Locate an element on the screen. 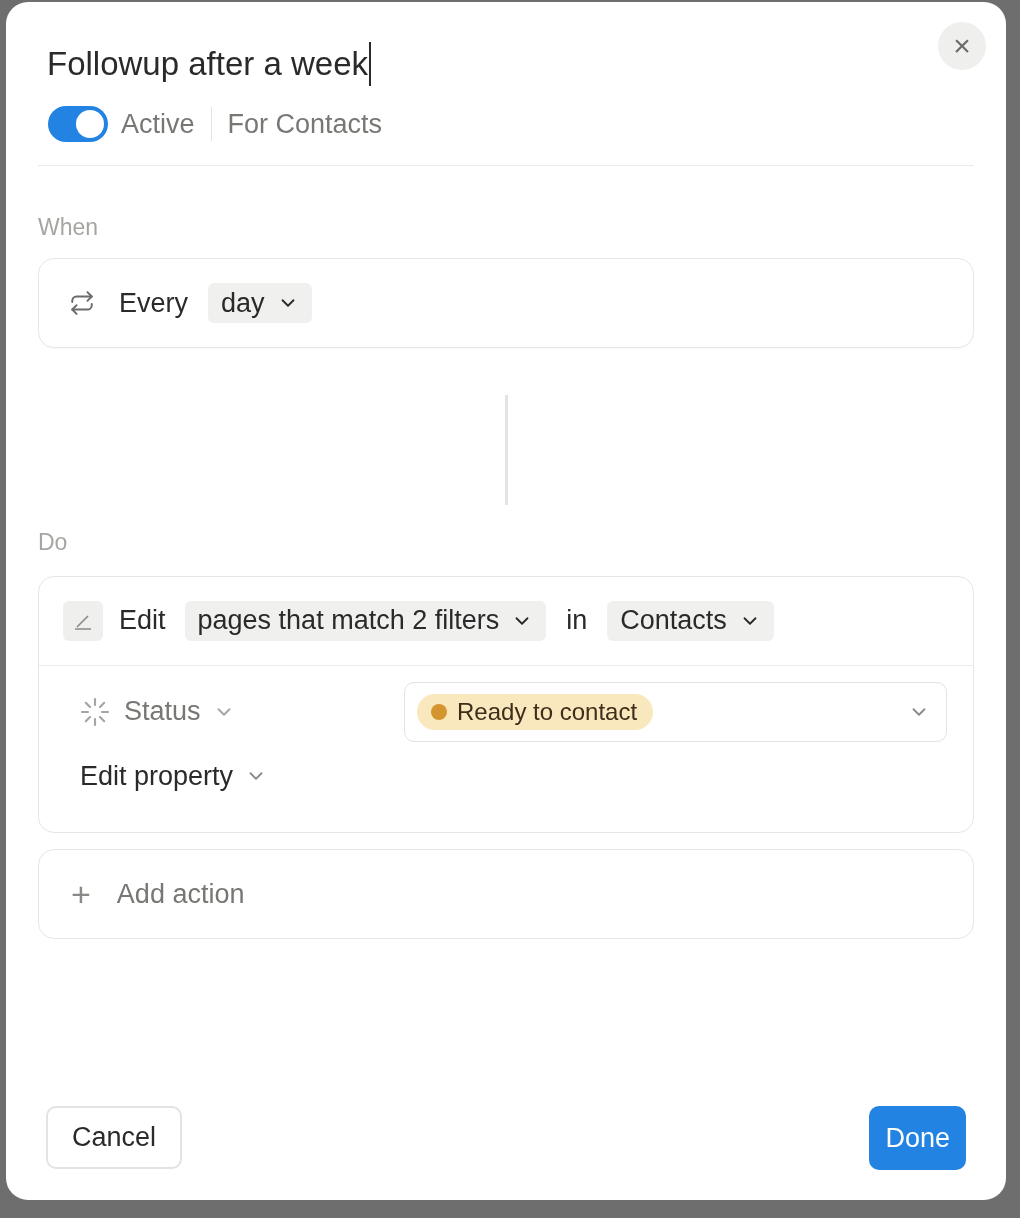 The height and width of the screenshot is (1218, 1020). active-toggle is located at coordinates (78, 124).